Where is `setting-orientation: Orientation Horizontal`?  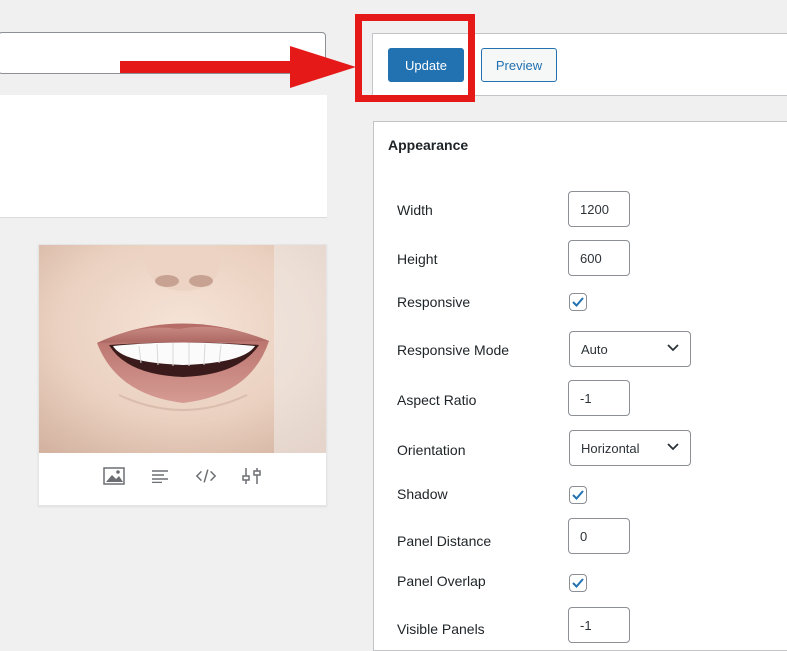 setting-orientation: Orientation Horizontal is located at coordinates (580, 447).